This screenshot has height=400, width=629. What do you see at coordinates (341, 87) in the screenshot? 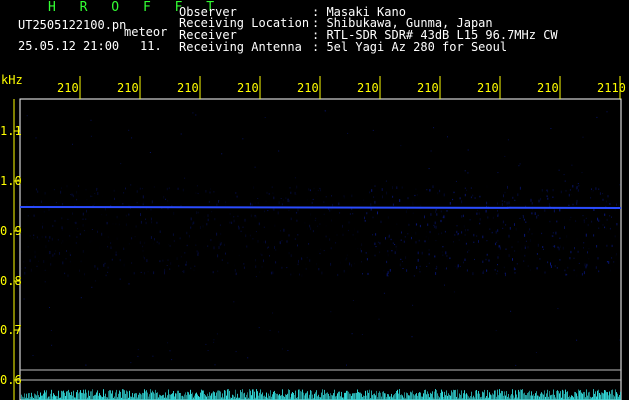
I see `time-axis: 210 210 210 210 210 210 210 210 210 2110` at bounding box center [341, 87].